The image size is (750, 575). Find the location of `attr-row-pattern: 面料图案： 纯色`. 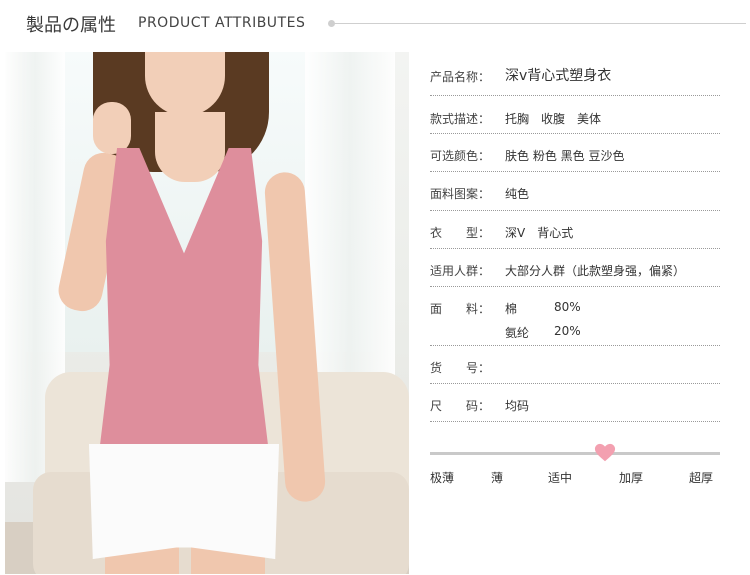

attr-row-pattern: 面料图案： 纯色 is located at coordinates (575, 191).